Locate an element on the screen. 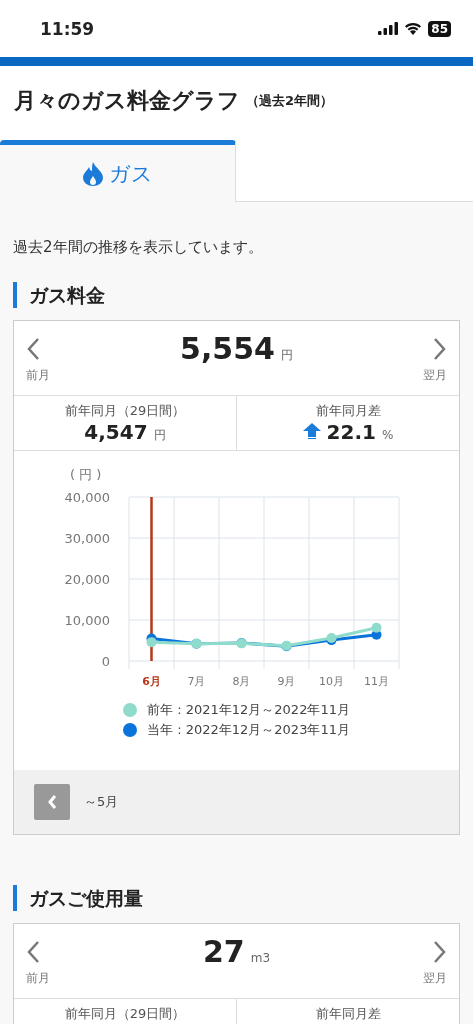  main-unit: m3 is located at coordinates (260, 958).